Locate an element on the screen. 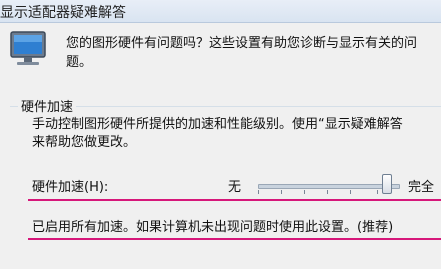  slider-max-label: 完全 is located at coordinates (421, 187).